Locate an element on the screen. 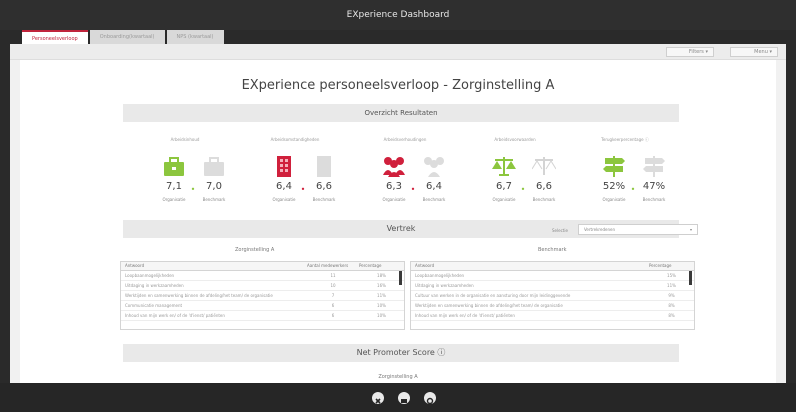 This screenshot has width=796, height=412. vertrek-select-value: Vertrekredenen is located at coordinates (599, 229).